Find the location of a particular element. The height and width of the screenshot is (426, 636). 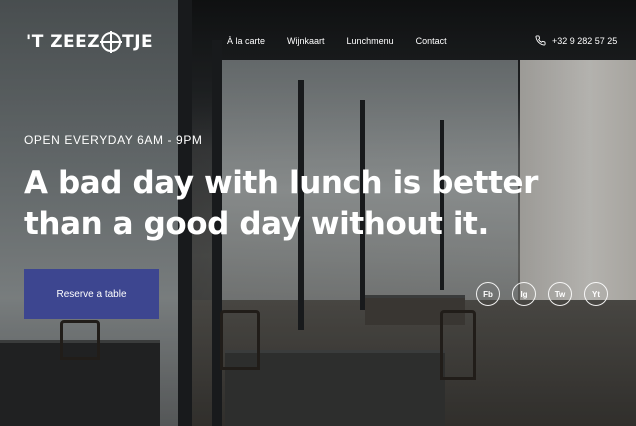

social-links: Fb Ig Tw Yt is located at coordinates (542, 294).